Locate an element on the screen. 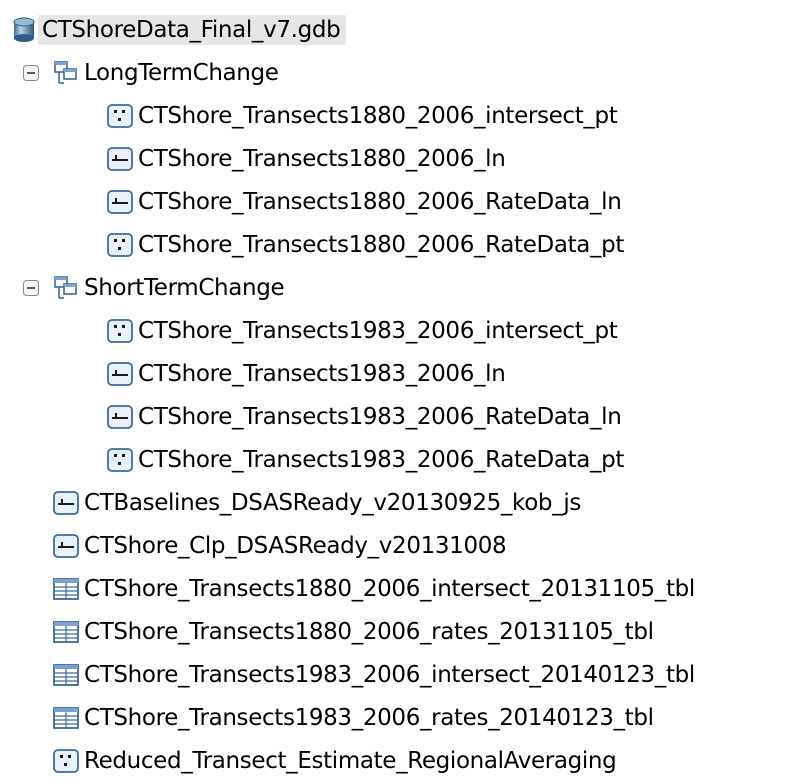  tree-node-label: CTShore_Transects1880_2006_intersect_pt is located at coordinates (378, 116).